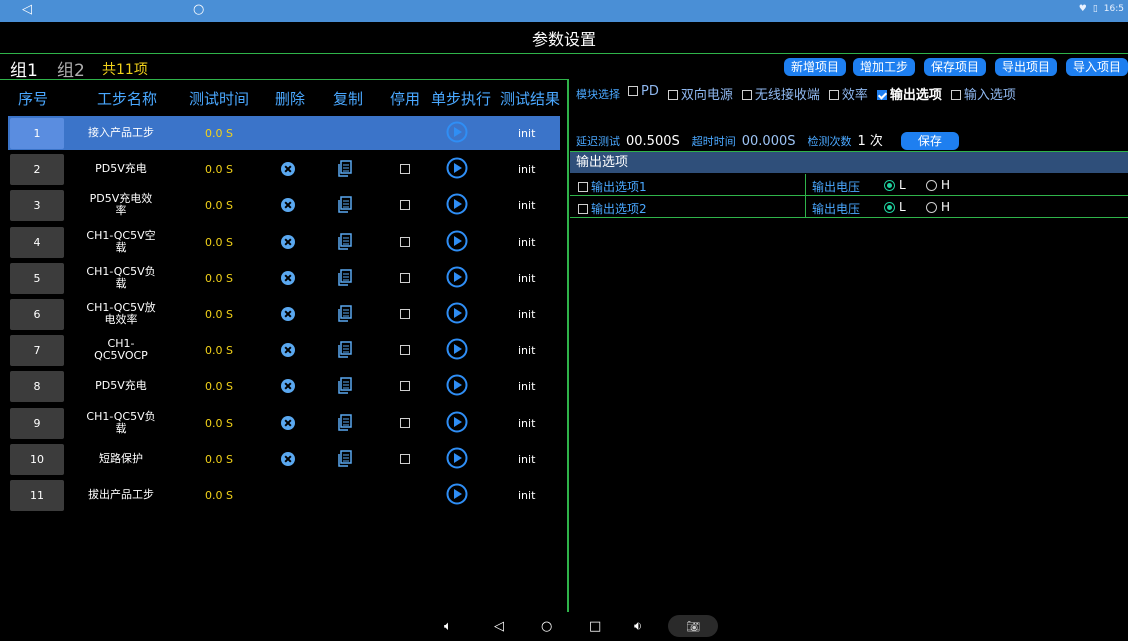 This screenshot has width=1128, height=641. Describe the element at coordinates (612, 186) in the screenshot. I see `output-option-checkbox: 输出选项1` at that location.